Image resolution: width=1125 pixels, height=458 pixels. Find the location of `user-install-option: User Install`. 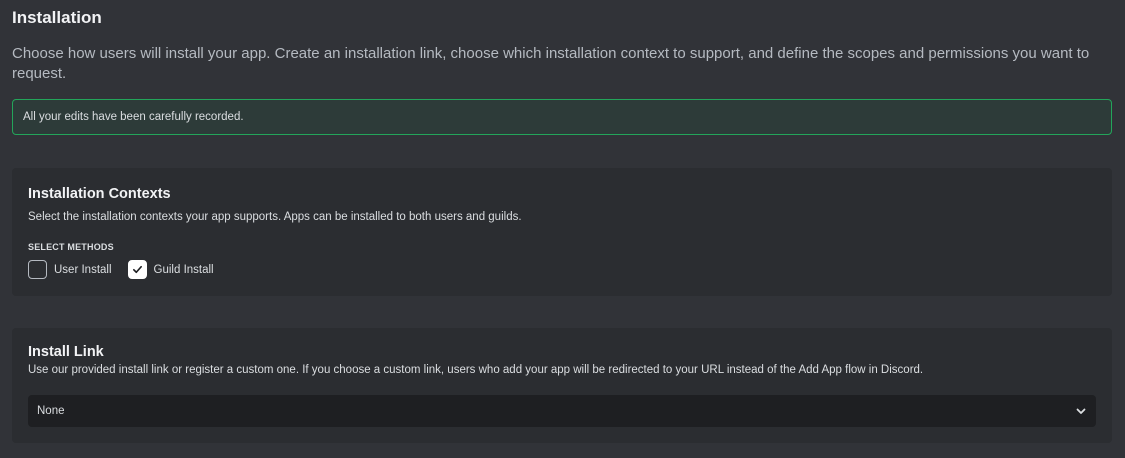

user-install-option: User Install is located at coordinates (70, 269).